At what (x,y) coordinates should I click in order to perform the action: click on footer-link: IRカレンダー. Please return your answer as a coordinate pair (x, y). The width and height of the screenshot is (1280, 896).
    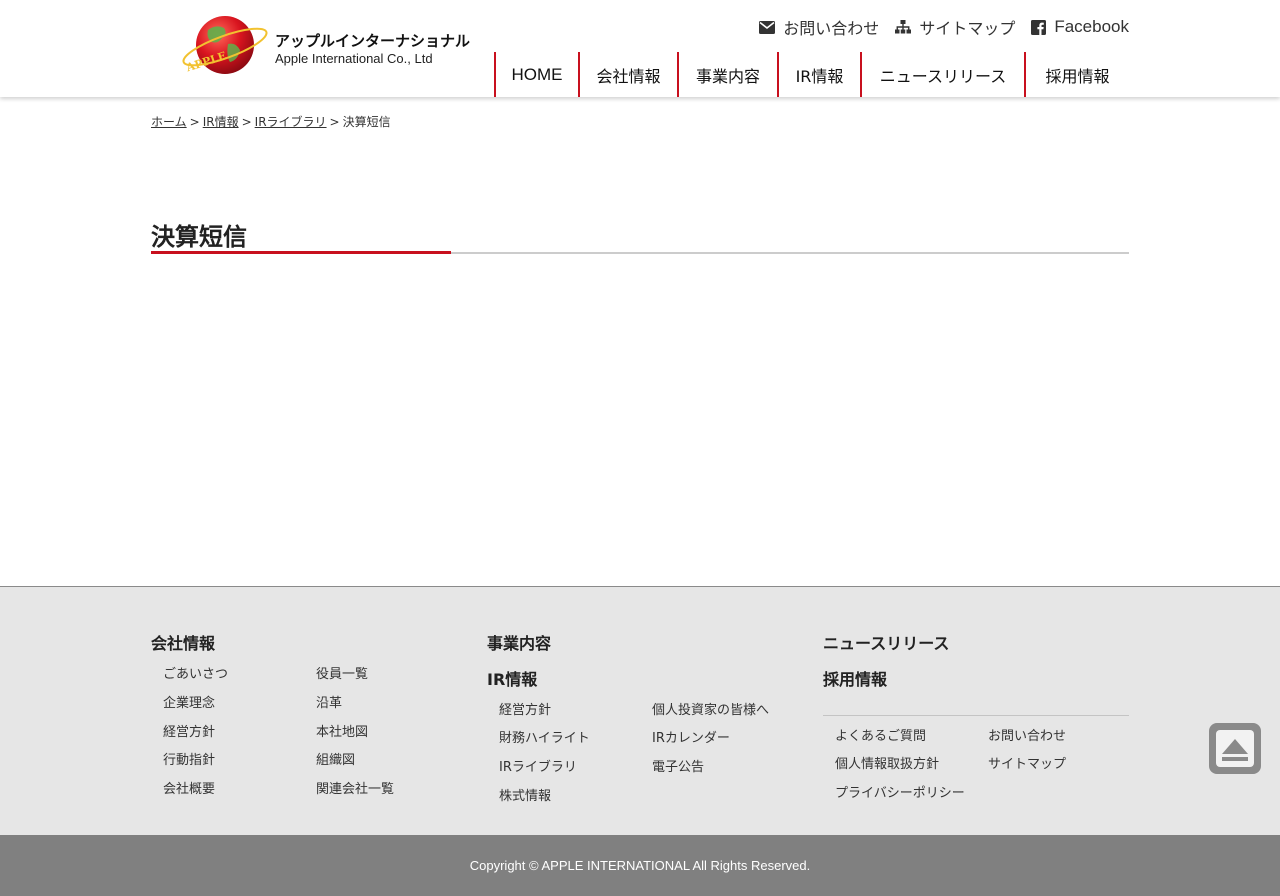
    Looking at the image, I should click on (691, 736).